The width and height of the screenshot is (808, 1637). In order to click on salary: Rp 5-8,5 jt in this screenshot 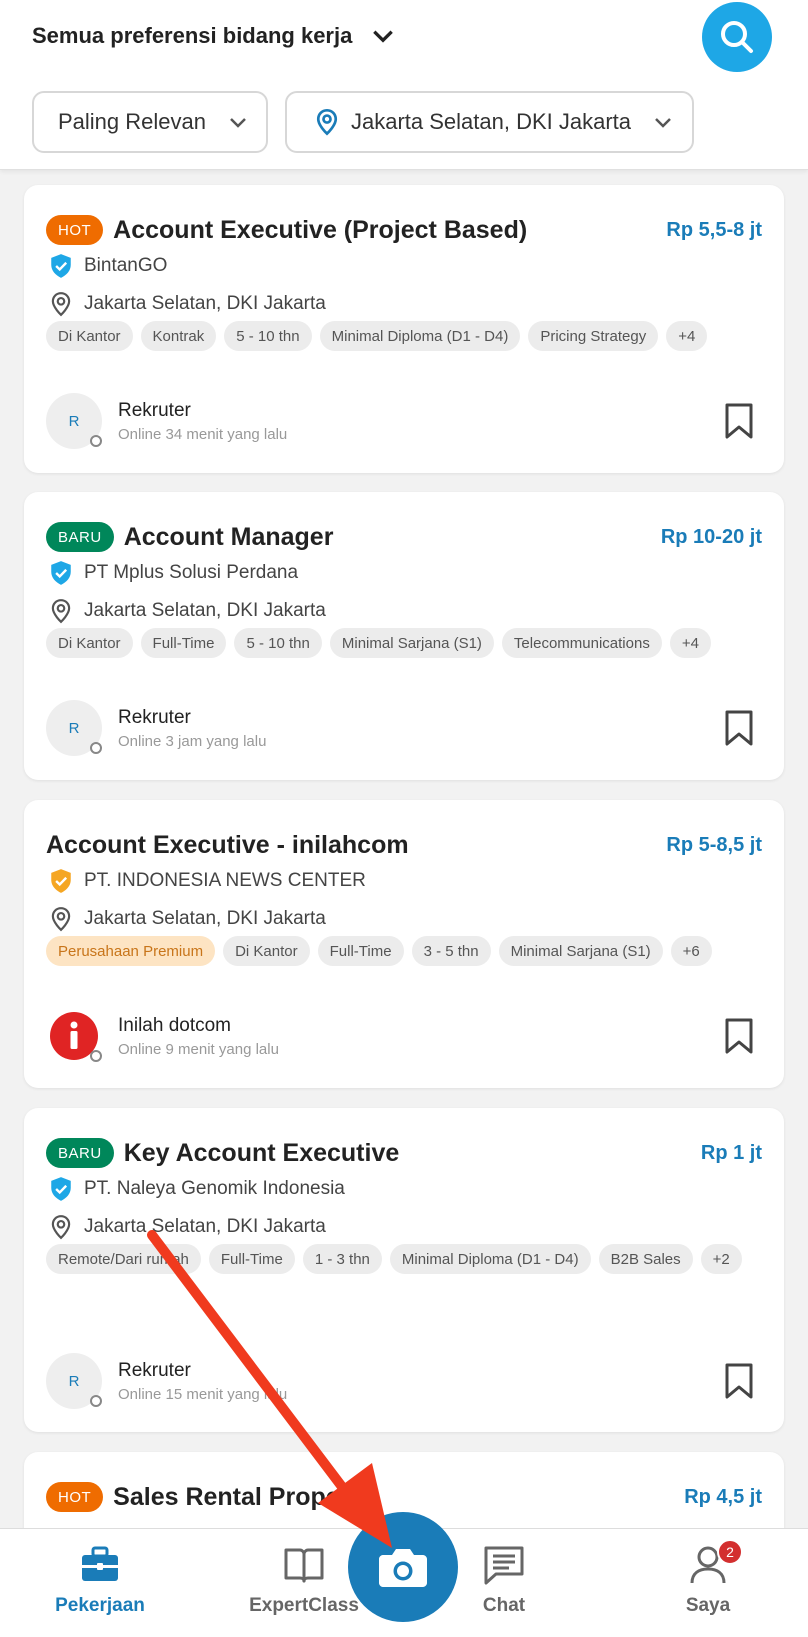, I will do `click(714, 844)`.